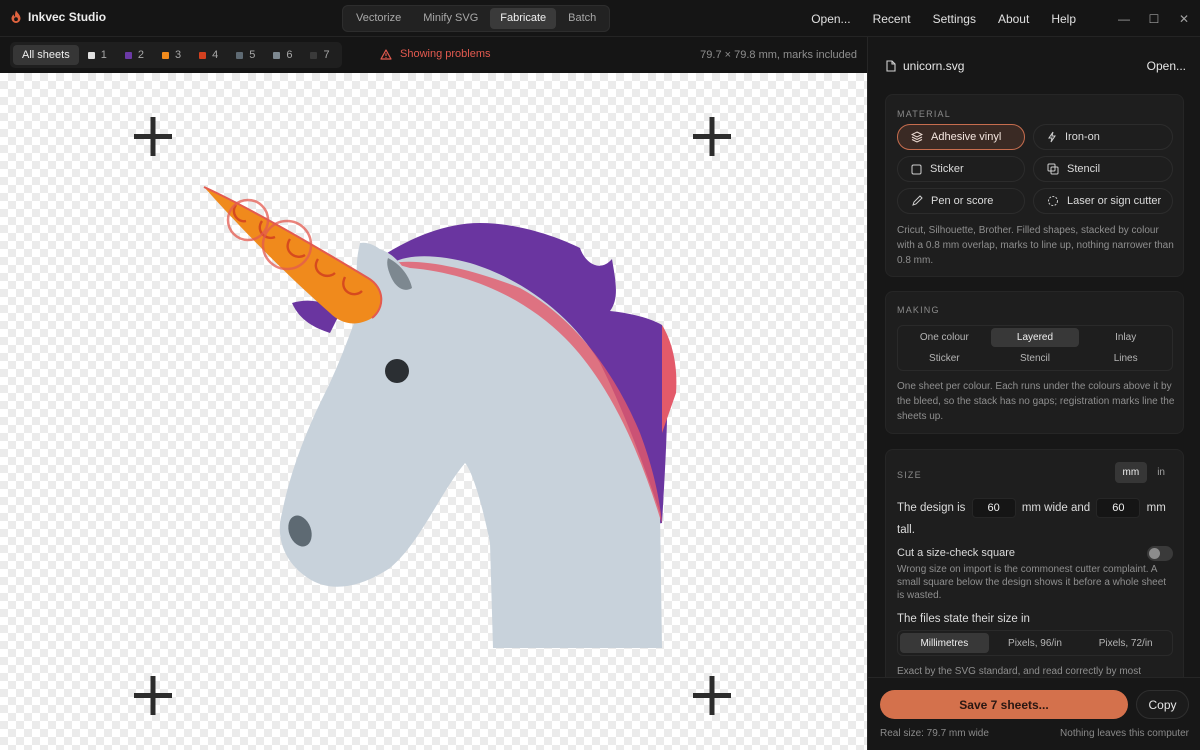  Describe the element at coordinates (450, 18) in the screenshot. I see `mode-minify-svg: Minify SVG` at that location.